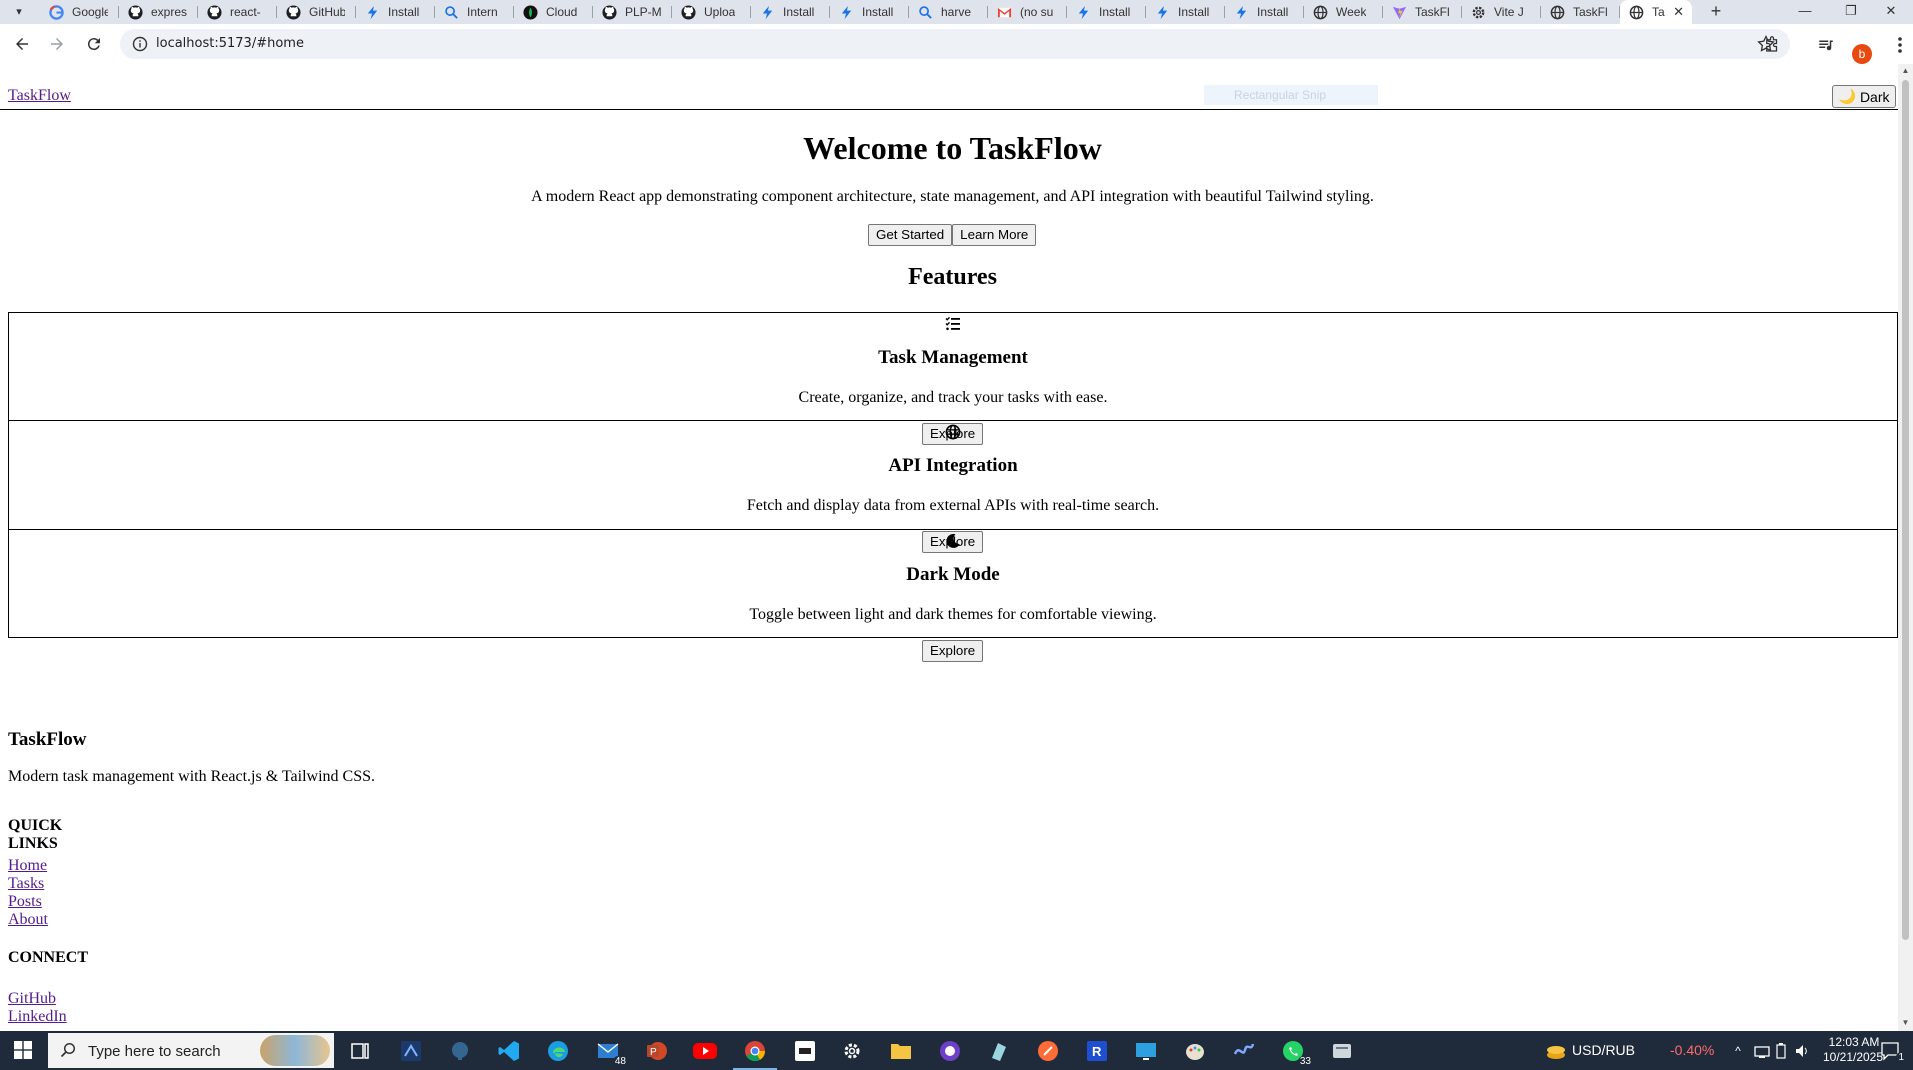 The width and height of the screenshot is (1913, 1070). I want to click on new-tab-button: +, so click(1716, 12).